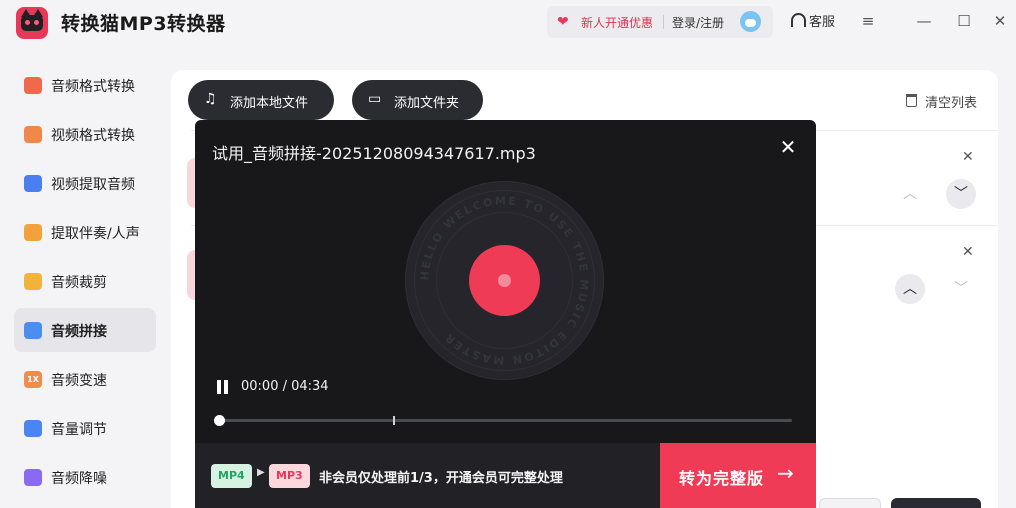 The image size is (1016, 508). Describe the element at coordinates (374, 153) in the screenshot. I see `player-title: 试用_音频拼接-20251208094347617.mp3` at that location.